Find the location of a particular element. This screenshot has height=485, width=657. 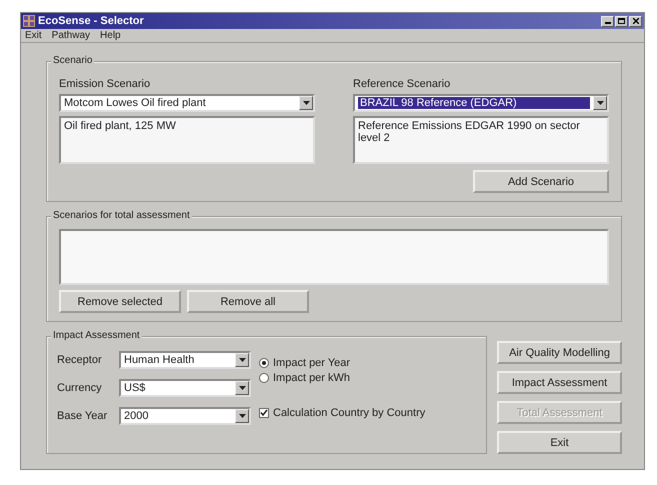

field-label: Base Year is located at coordinates (82, 416).